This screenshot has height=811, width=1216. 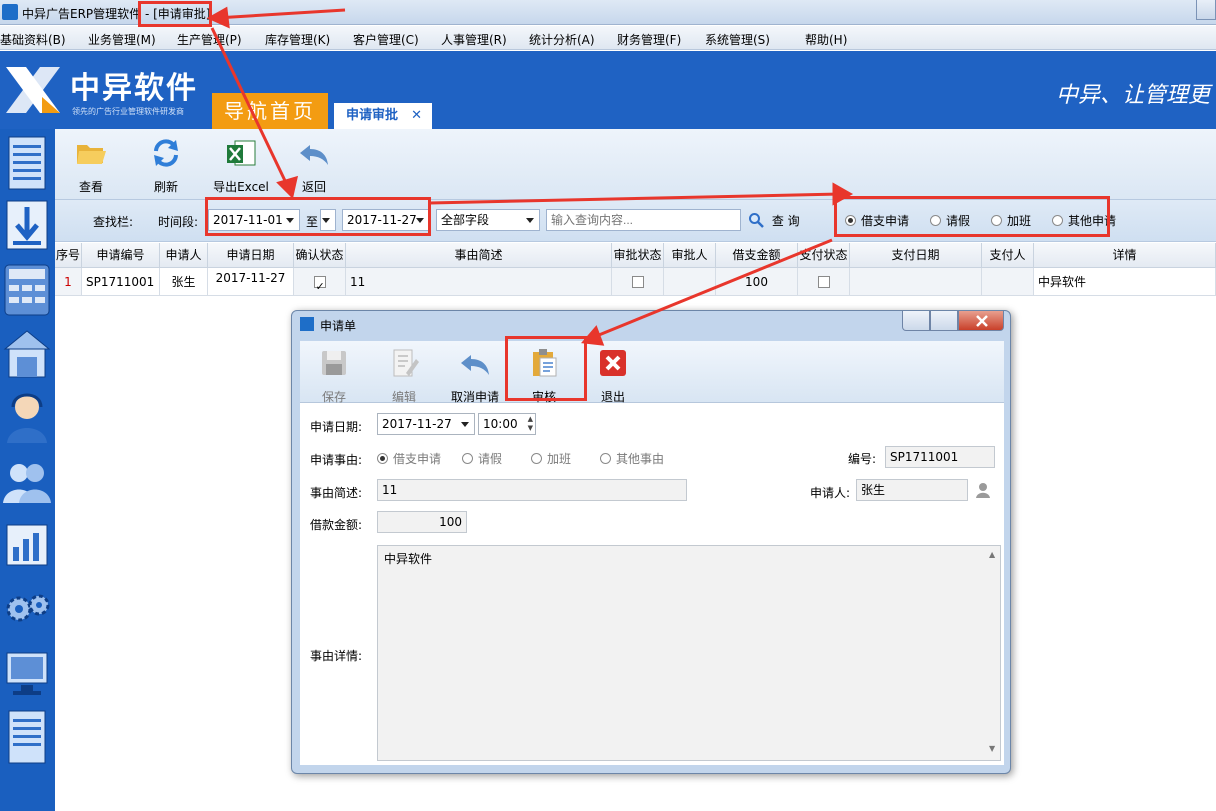 I want to click on spinner-arrows-icon: ▲ ▼, so click(x=530, y=424).